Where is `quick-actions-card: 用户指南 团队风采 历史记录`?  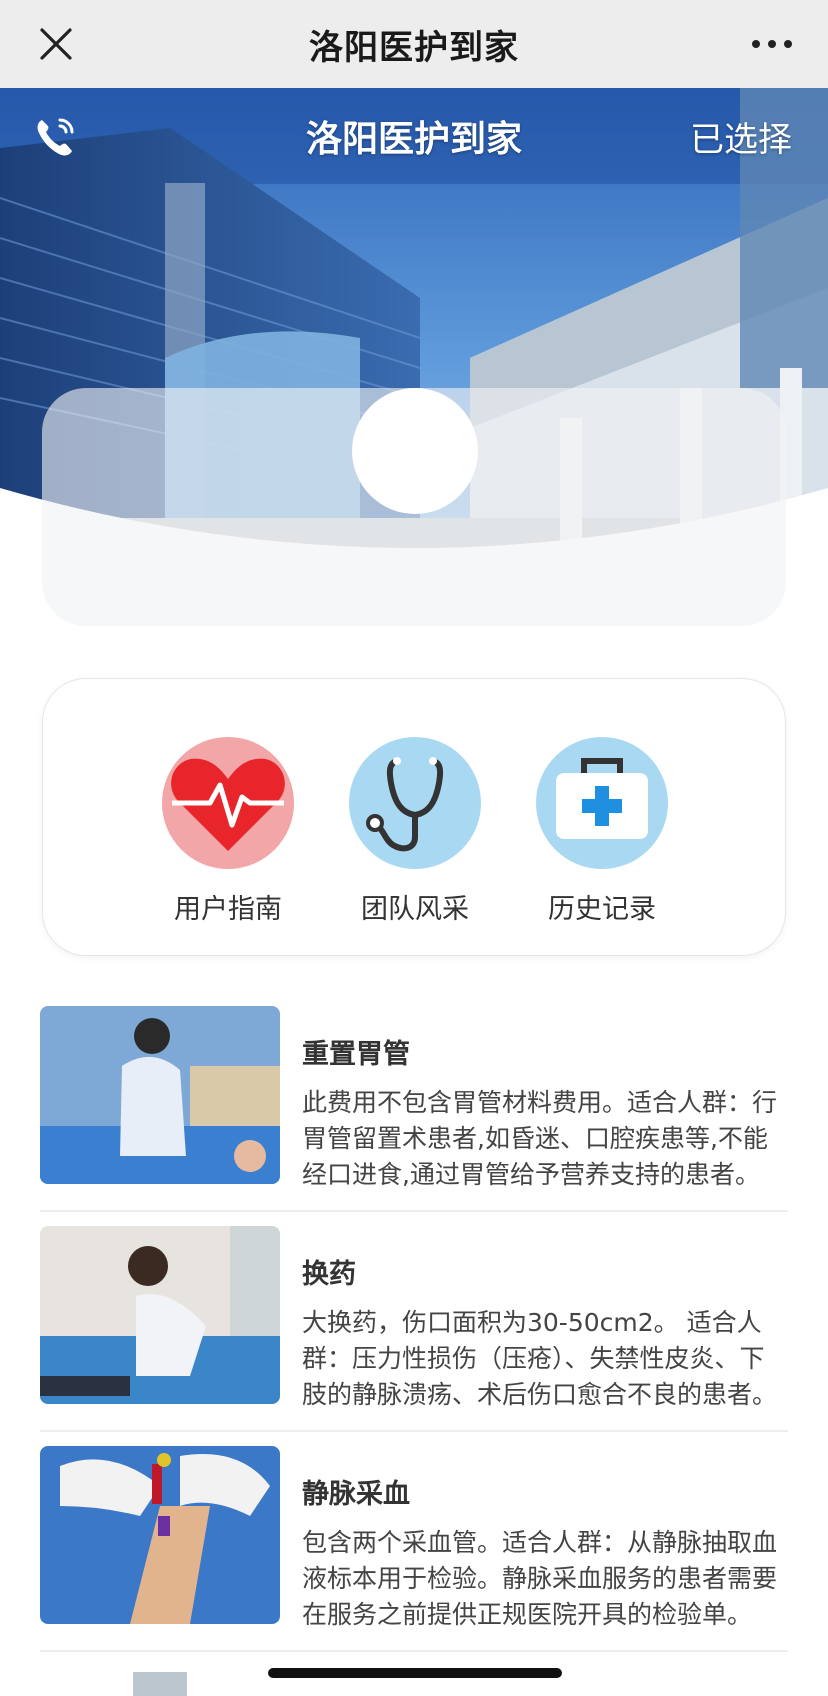
quick-actions-card: 用户指南 团队风采 历史记录 is located at coordinates (414, 817).